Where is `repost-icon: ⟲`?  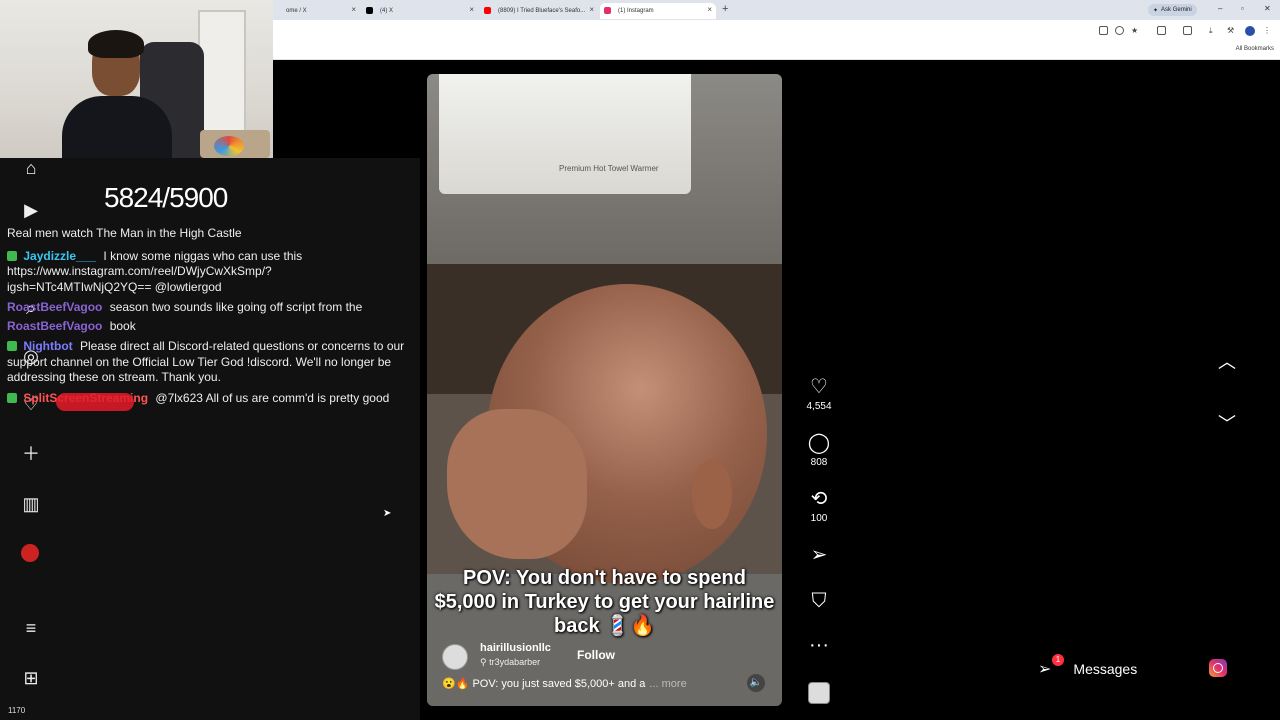
repost-icon: ⟲ is located at coordinates (819, 499).